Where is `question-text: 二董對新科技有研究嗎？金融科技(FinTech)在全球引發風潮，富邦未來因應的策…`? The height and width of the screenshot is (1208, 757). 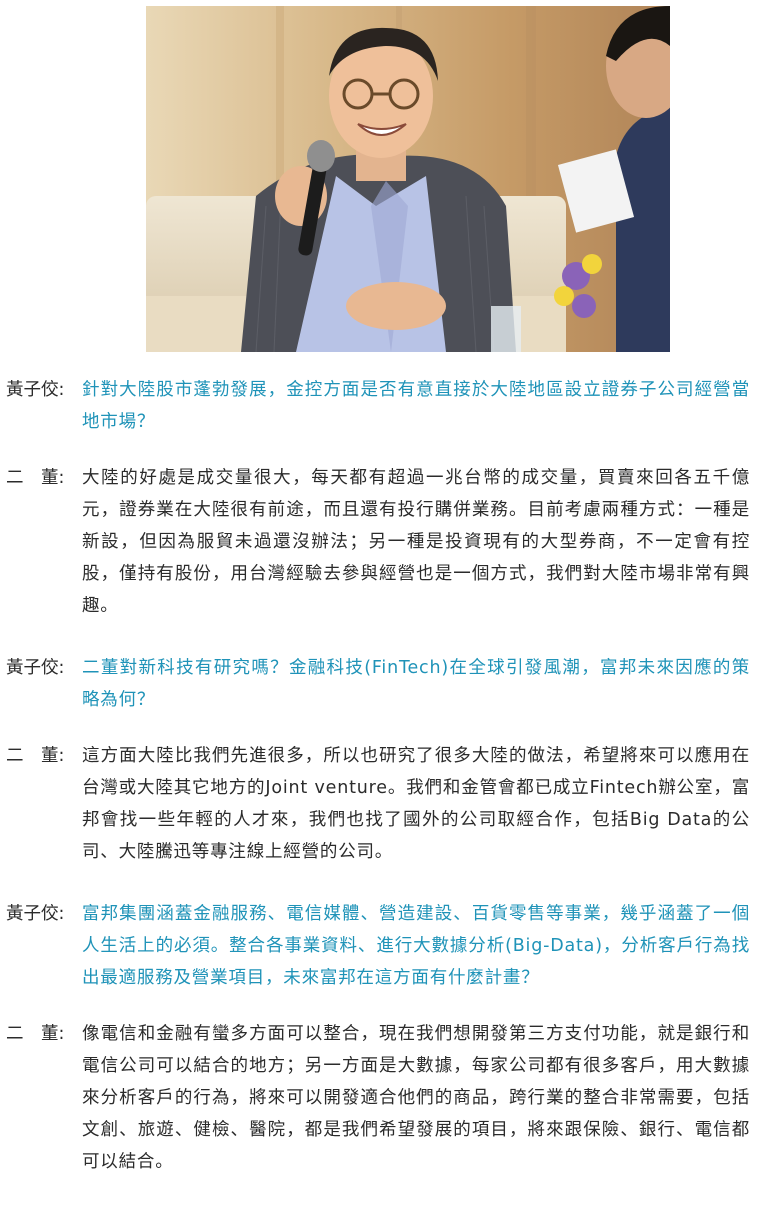
question-text: 二董對新科技有研究嗎？金融科技(FinTech)在全球引發風潮，富邦未來因應的策… is located at coordinates (416, 684).